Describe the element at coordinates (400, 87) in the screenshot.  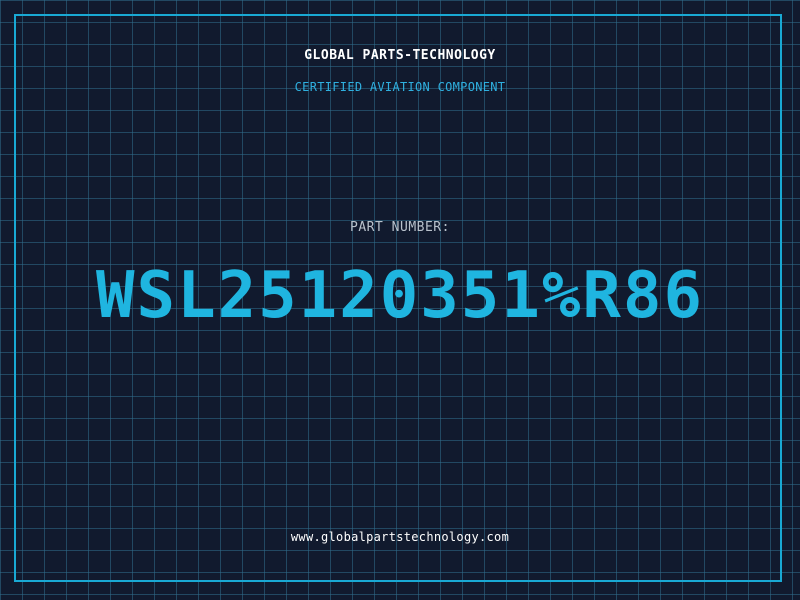
I see `certification-subtitle: CERTIFIED AVIATION COMPONENT` at that location.